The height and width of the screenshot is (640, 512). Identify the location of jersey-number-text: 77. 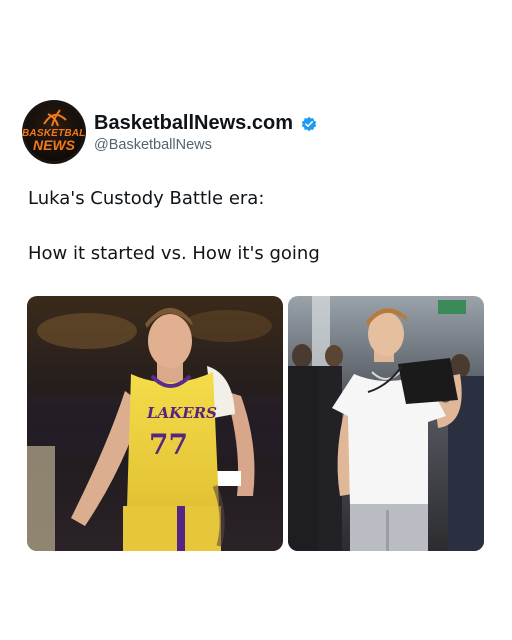
(168, 444).